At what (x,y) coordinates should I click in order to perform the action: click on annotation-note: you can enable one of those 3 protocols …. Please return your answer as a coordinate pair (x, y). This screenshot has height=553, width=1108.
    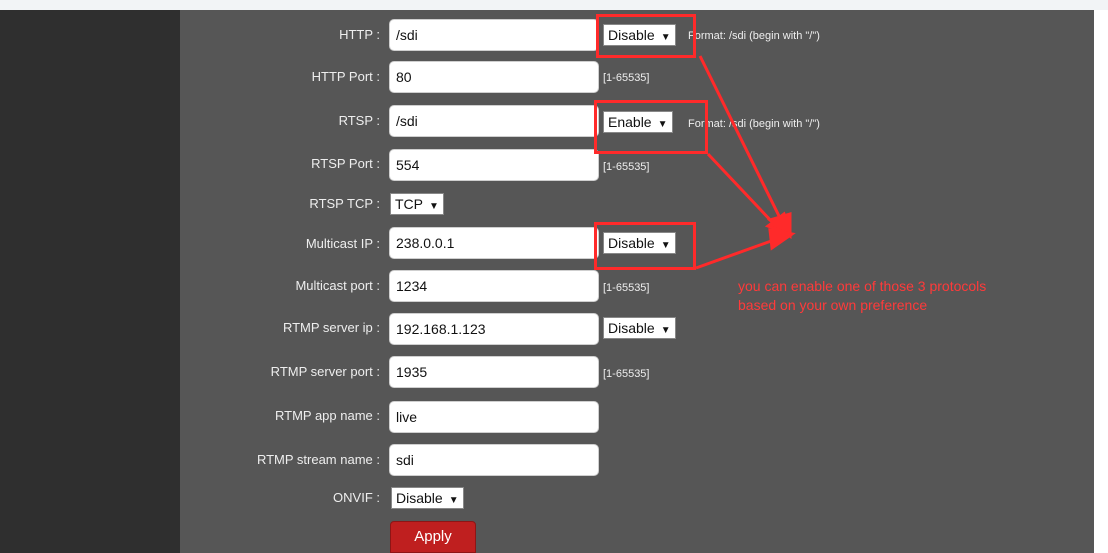
    Looking at the image, I should click on (908, 296).